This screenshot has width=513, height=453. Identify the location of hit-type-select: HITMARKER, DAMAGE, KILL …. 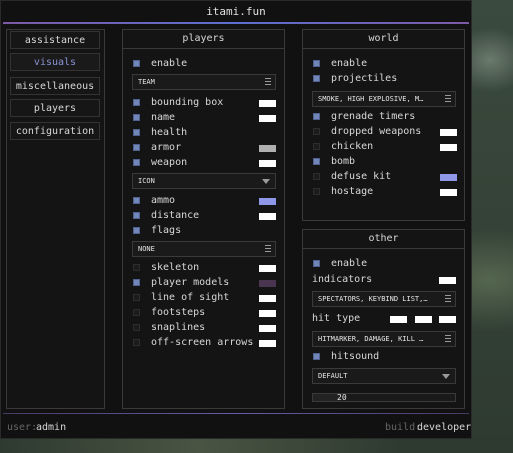
(384, 339).